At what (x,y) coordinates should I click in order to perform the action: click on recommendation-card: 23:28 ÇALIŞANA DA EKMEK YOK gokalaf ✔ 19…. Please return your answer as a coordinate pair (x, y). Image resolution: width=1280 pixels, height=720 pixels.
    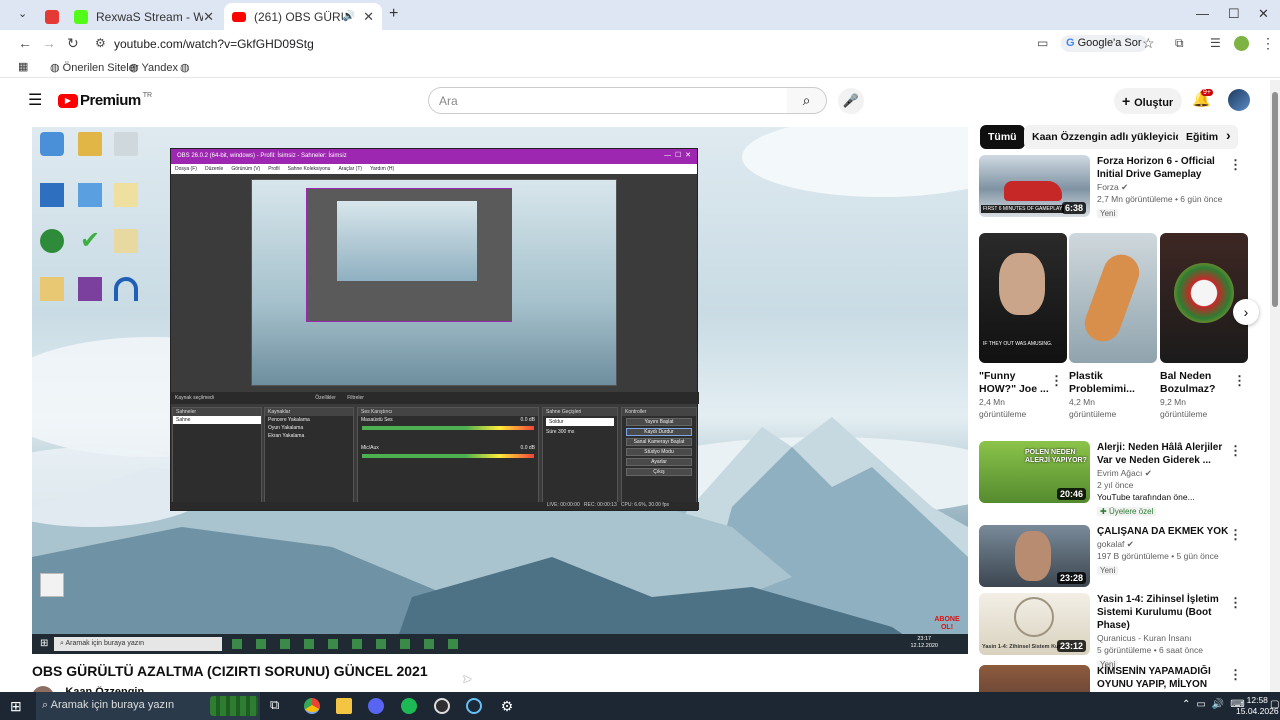
    Looking at the image, I should click on (1114, 558).